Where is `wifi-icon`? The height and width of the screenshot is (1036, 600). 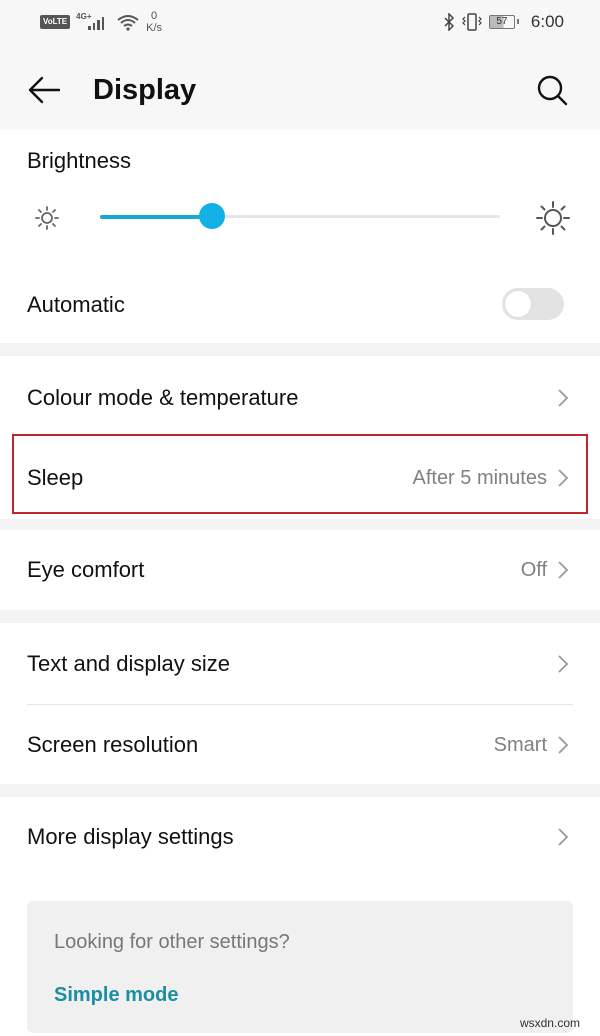
wifi-icon is located at coordinates (128, 23).